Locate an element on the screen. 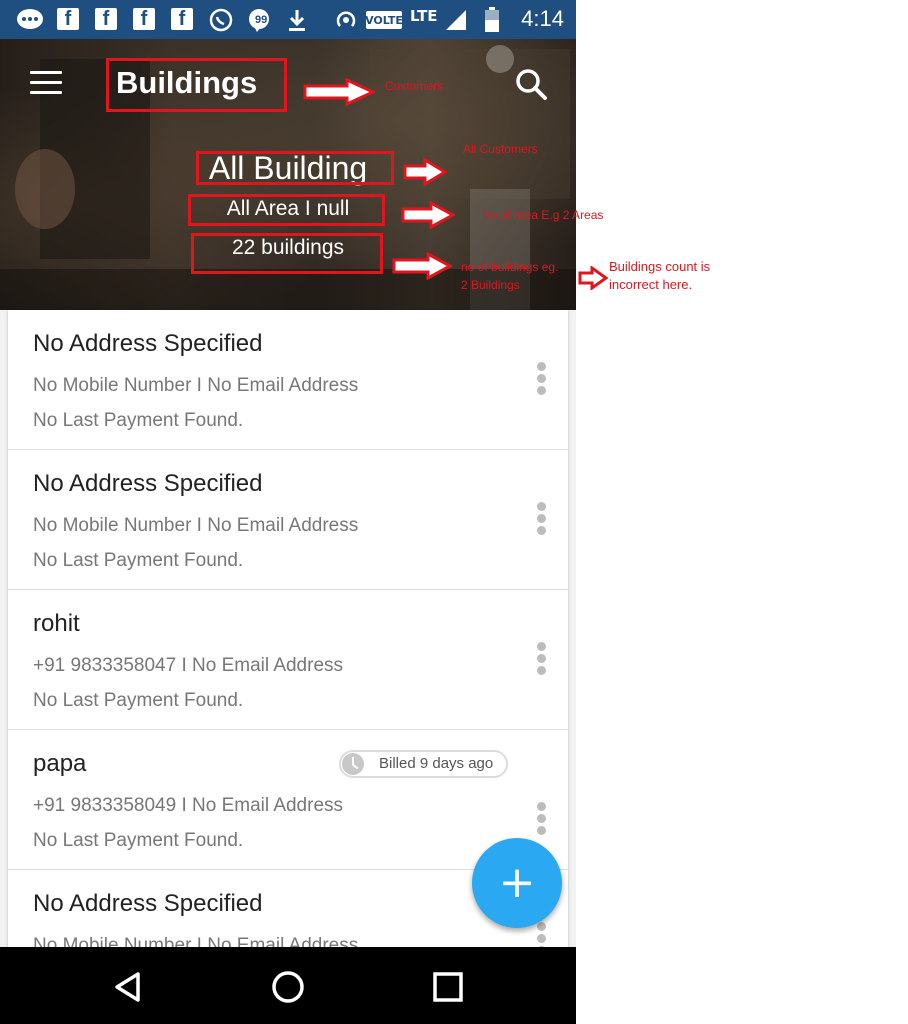  hotspot-icon is located at coordinates (346, 20).